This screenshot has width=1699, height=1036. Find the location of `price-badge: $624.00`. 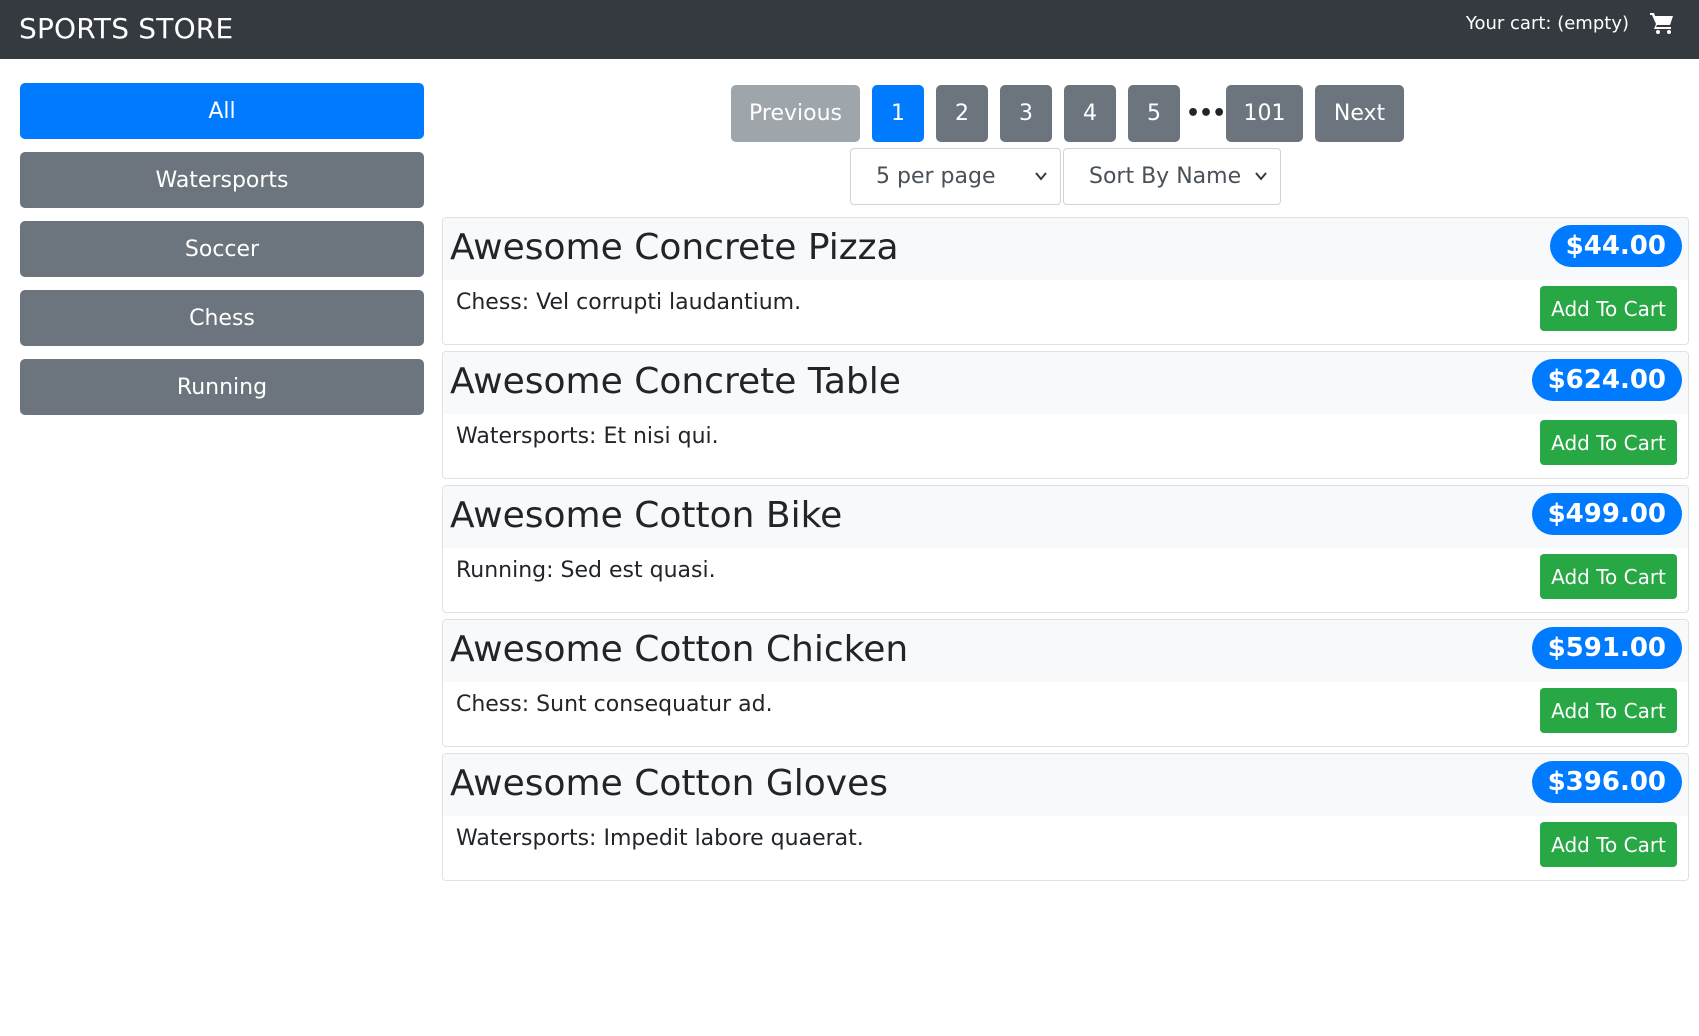

price-badge: $624.00 is located at coordinates (1606, 380).